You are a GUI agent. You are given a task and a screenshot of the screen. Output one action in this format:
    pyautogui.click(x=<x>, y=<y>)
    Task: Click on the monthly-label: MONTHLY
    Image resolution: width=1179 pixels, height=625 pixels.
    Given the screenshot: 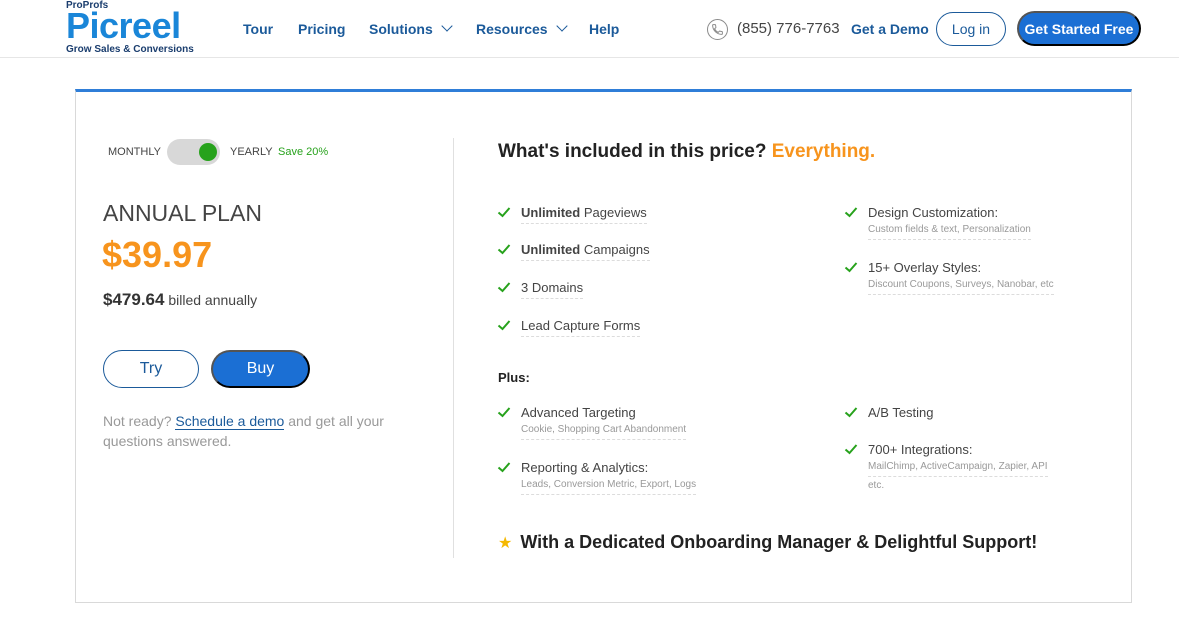 What is the action you would take?
    pyautogui.click(x=134, y=152)
    